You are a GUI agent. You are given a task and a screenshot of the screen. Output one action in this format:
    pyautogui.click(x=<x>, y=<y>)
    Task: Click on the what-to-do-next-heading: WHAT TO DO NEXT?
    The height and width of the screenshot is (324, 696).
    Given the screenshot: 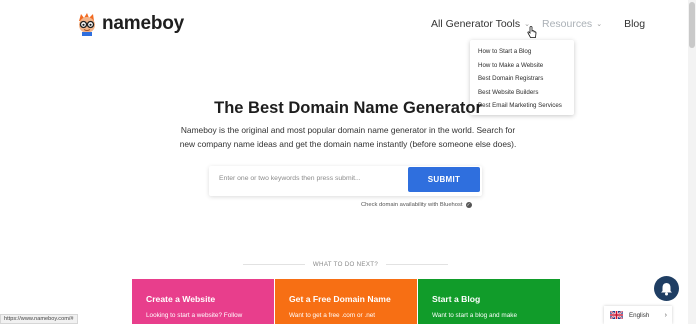 What is the action you would take?
    pyautogui.click(x=346, y=264)
    